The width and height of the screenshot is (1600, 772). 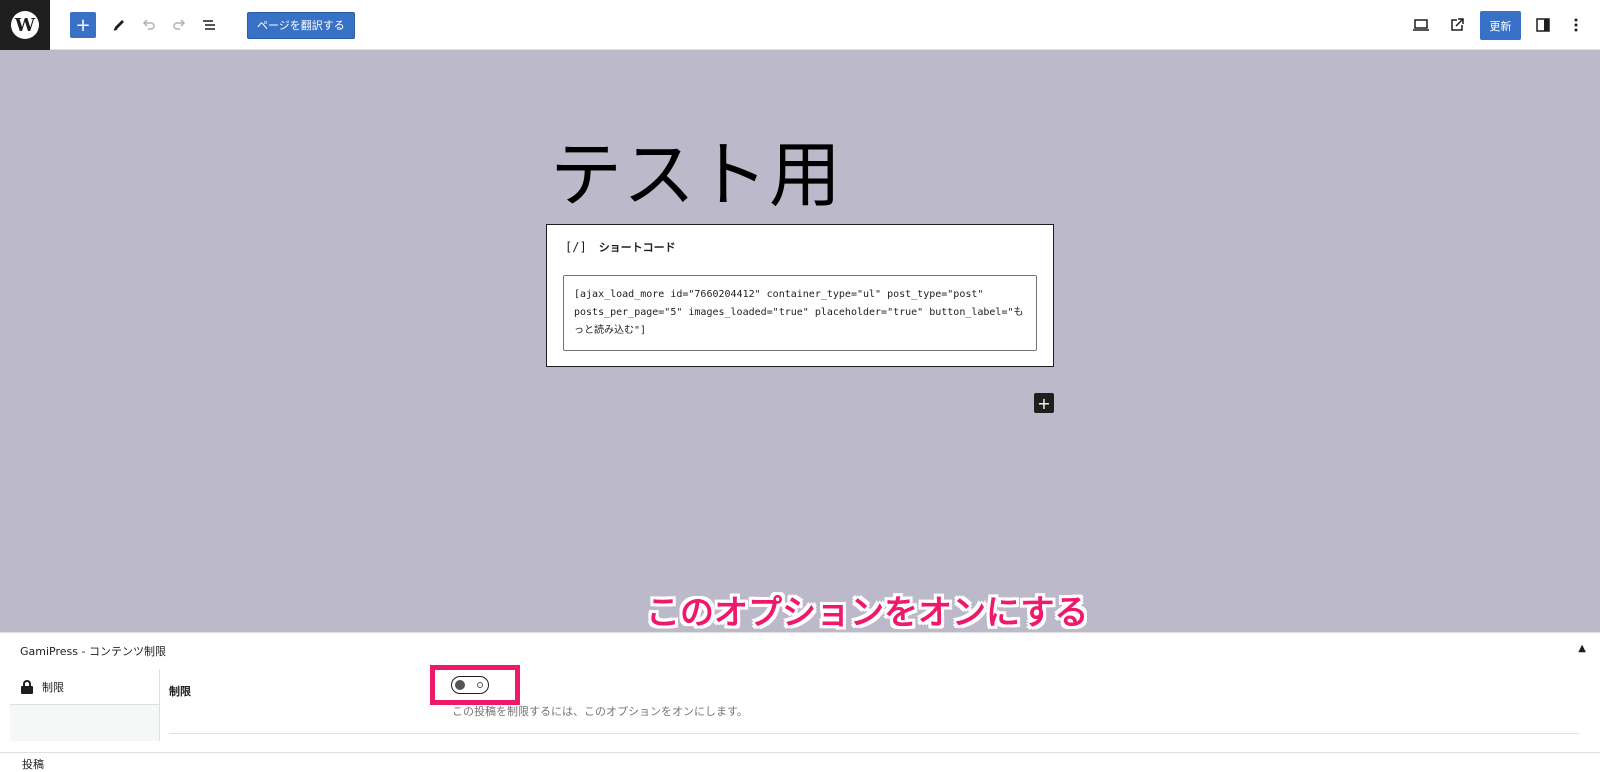 I want to click on tab-restriction-label: 制限, so click(x=53, y=687).